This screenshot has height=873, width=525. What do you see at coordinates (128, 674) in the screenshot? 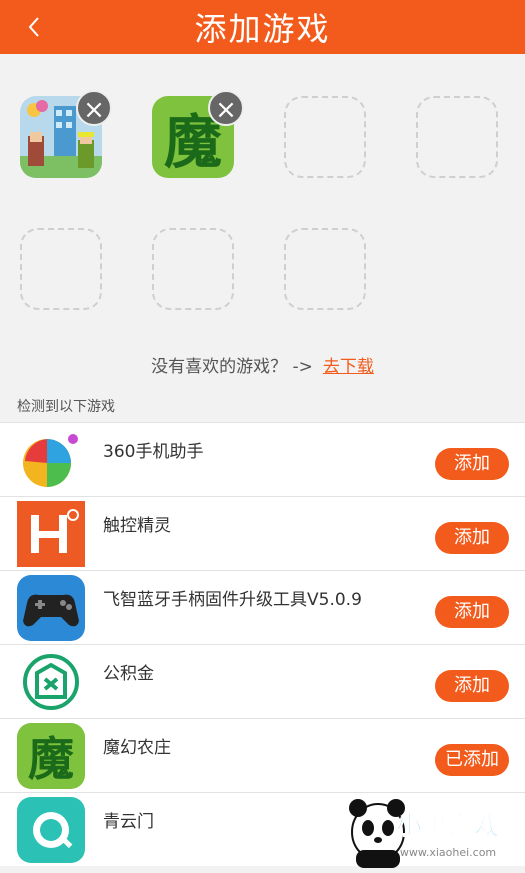
I see `app-name: 公积金` at bounding box center [128, 674].